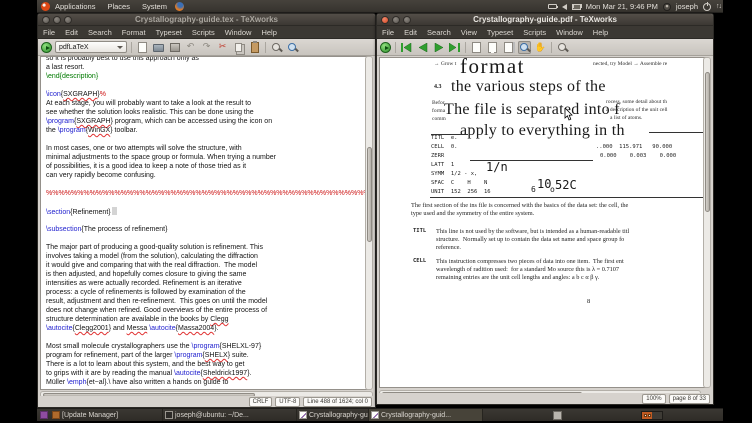 The width and height of the screenshot is (752, 423). Describe the element at coordinates (576, 6) in the screenshot. I see `mail-icon` at that location.